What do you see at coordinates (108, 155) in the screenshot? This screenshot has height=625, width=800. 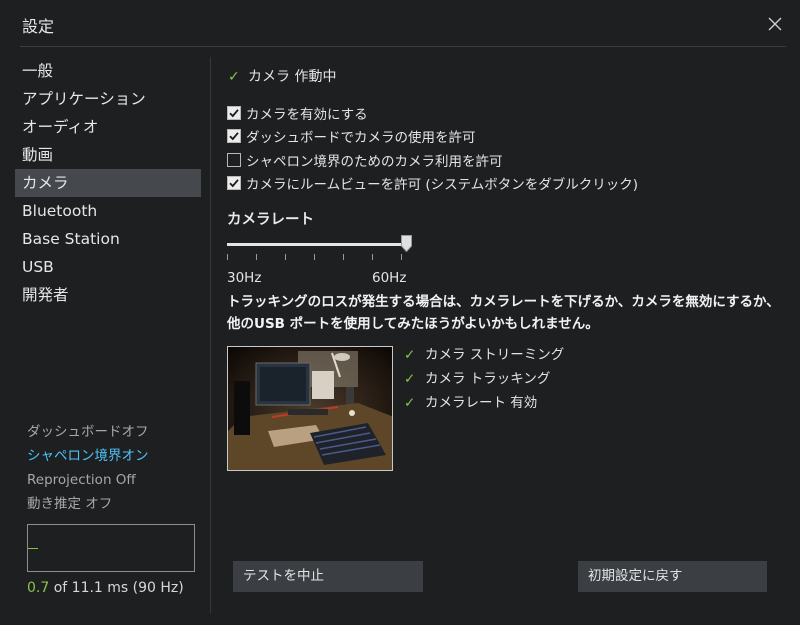 I see `sidebar-item-video: 動画` at bounding box center [108, 155].